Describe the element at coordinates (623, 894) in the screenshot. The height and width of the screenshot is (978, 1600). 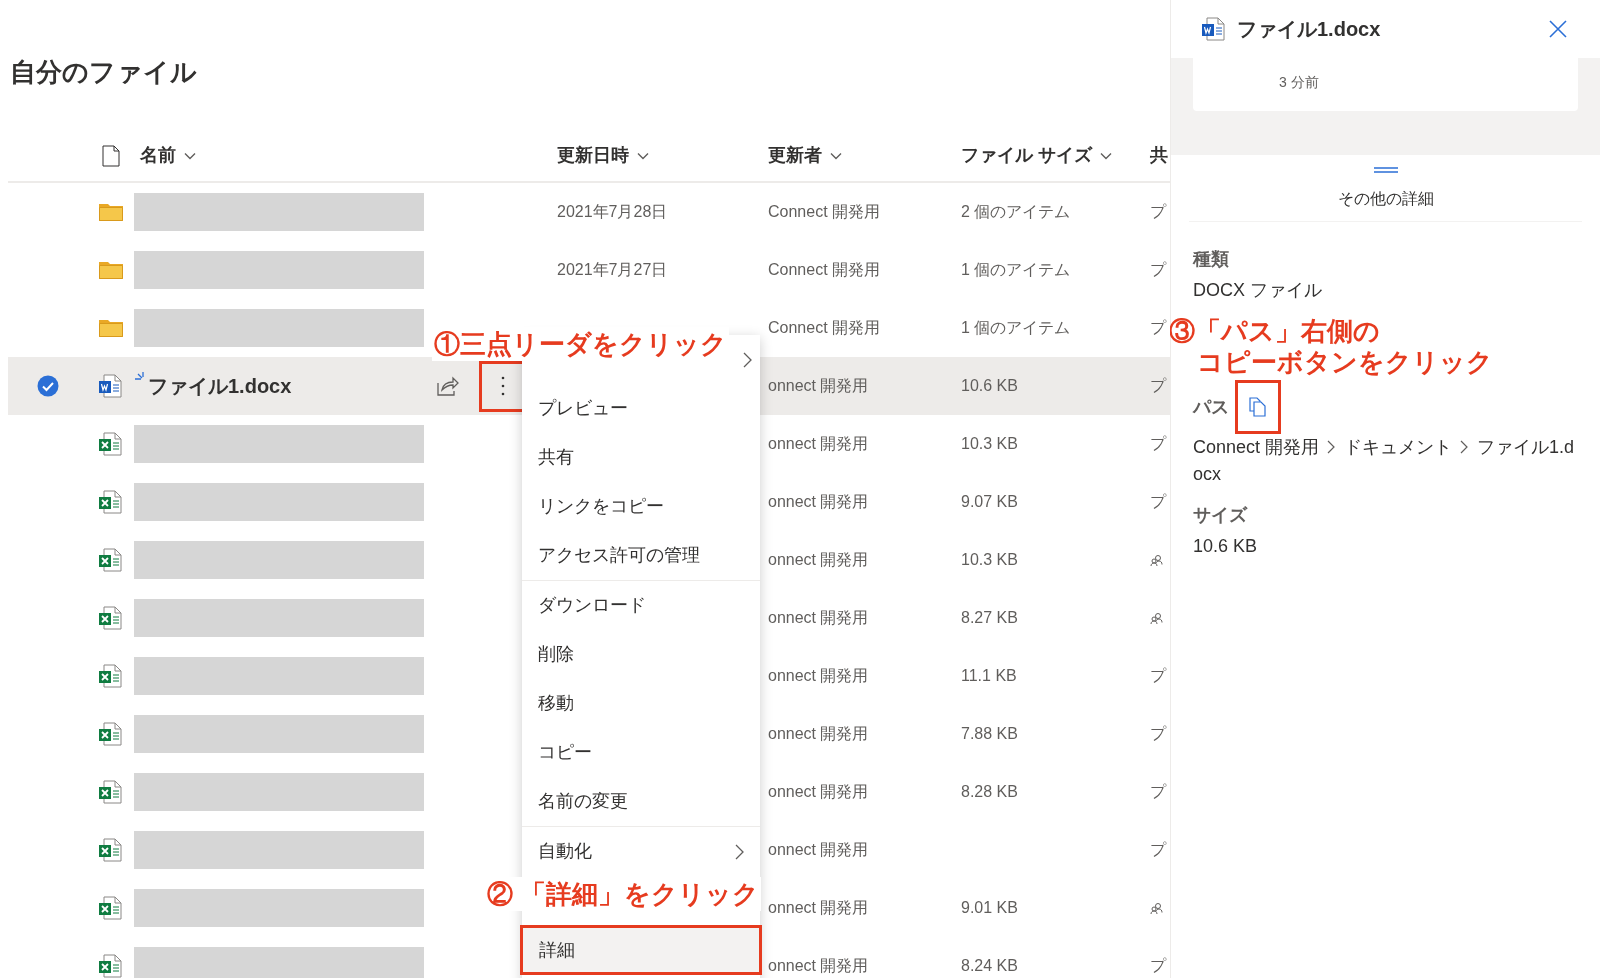
I see `annotation-text: ② 「詳細」をクリック` at that location.